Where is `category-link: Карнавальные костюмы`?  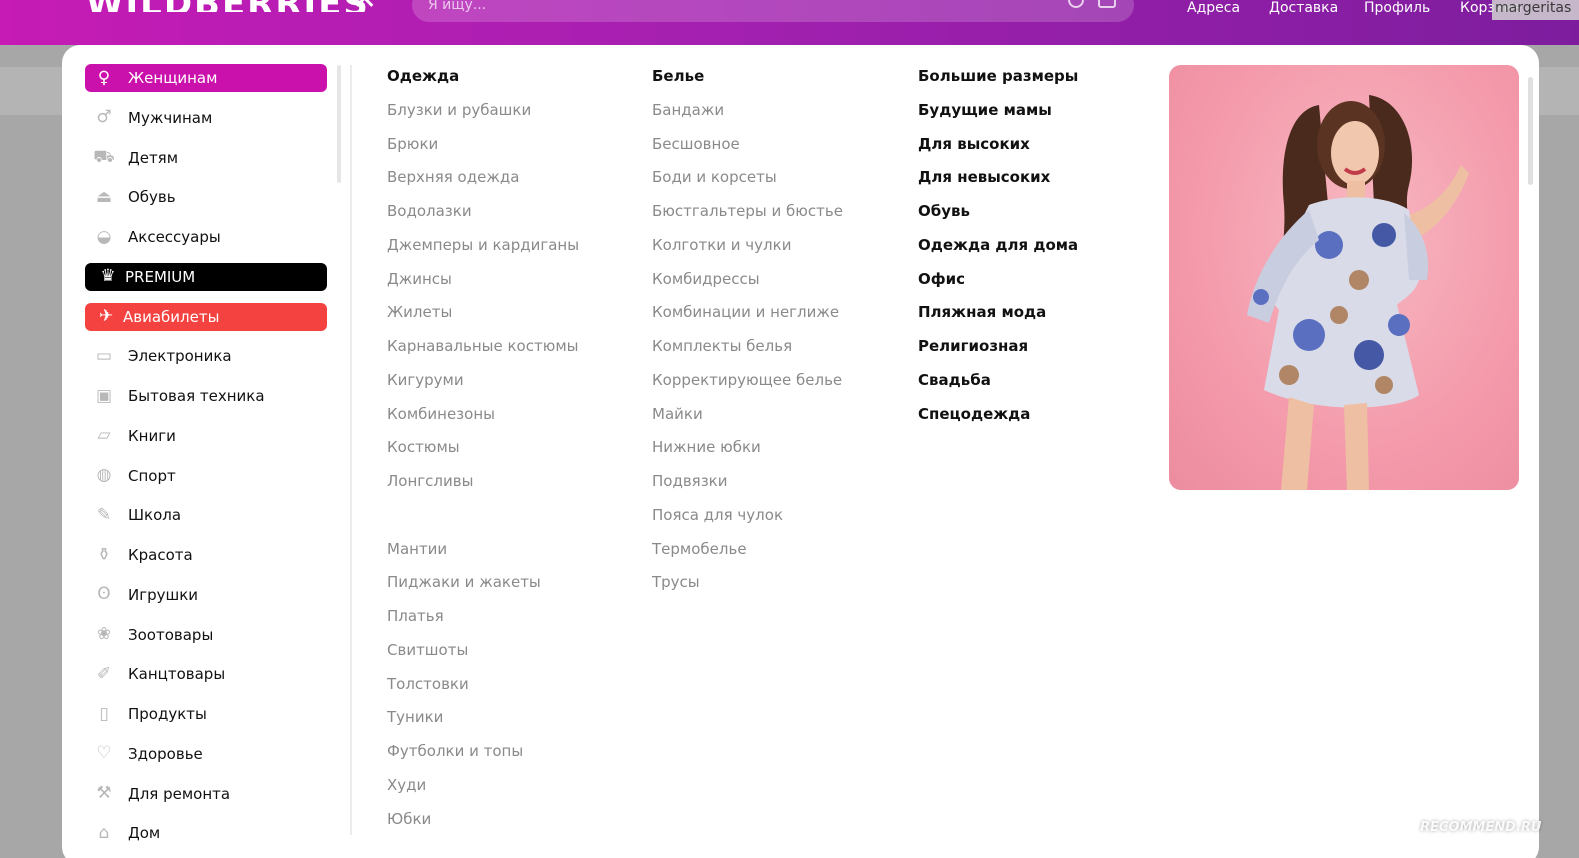 category-link: Карнавальные костюмы is located at coordinates (483, 353).